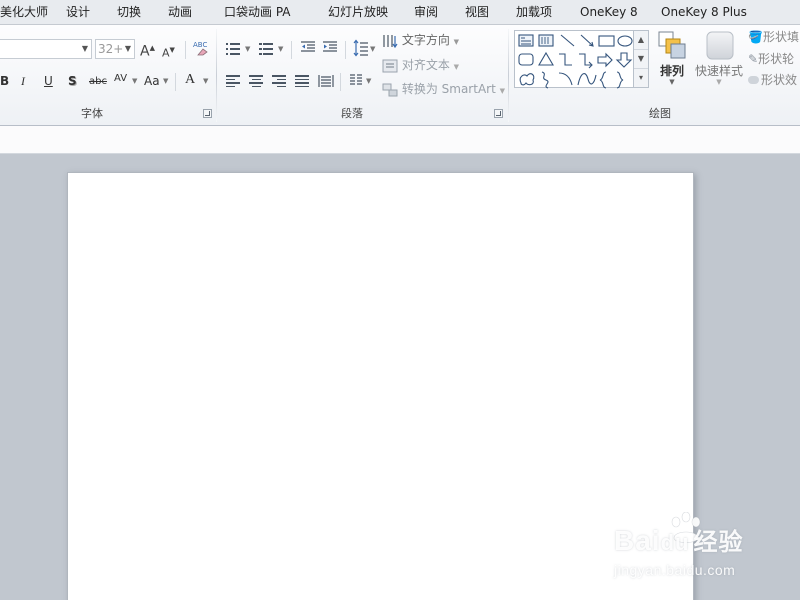  Describe the element at coordinates (352, 113) in the screenshot. I see `paragraph-group-label: 段落` at that location.